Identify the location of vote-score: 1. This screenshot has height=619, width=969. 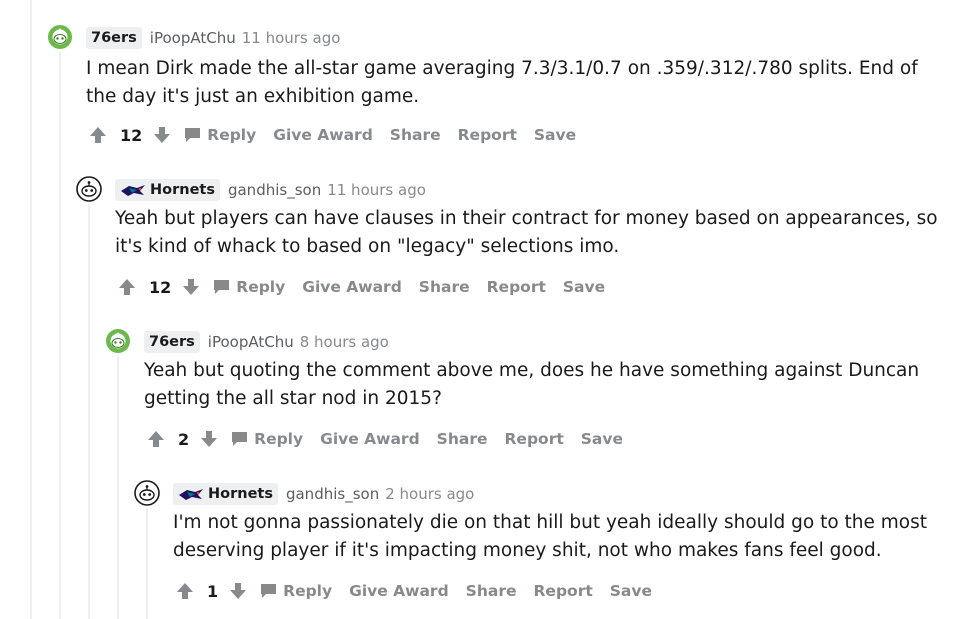
(213, 591).